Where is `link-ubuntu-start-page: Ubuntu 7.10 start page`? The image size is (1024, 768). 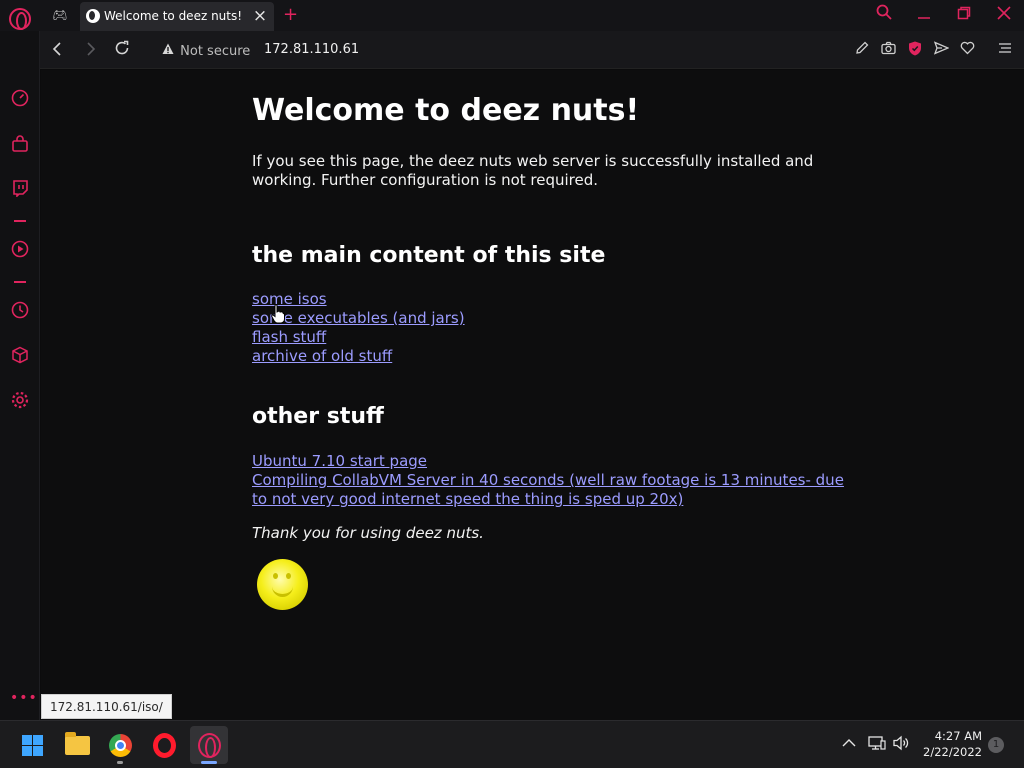 link-ubuntu-start-page: Ubuntu 7.10 start page is located at coordinates (552, 461).